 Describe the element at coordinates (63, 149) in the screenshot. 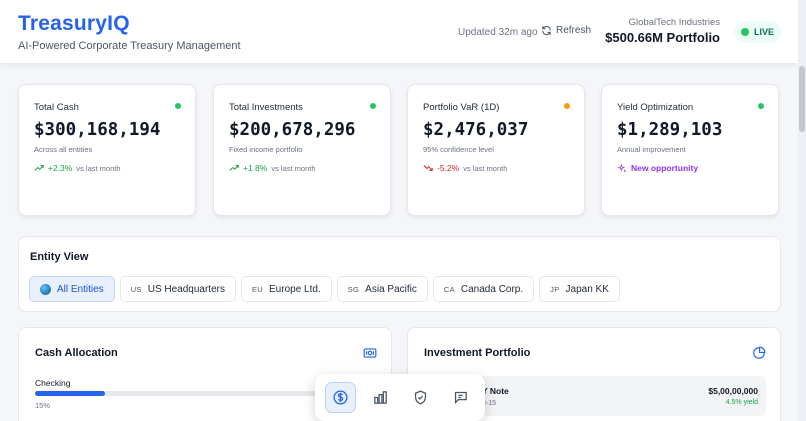

I see `metric-subtitle: Across all entities` at that location.